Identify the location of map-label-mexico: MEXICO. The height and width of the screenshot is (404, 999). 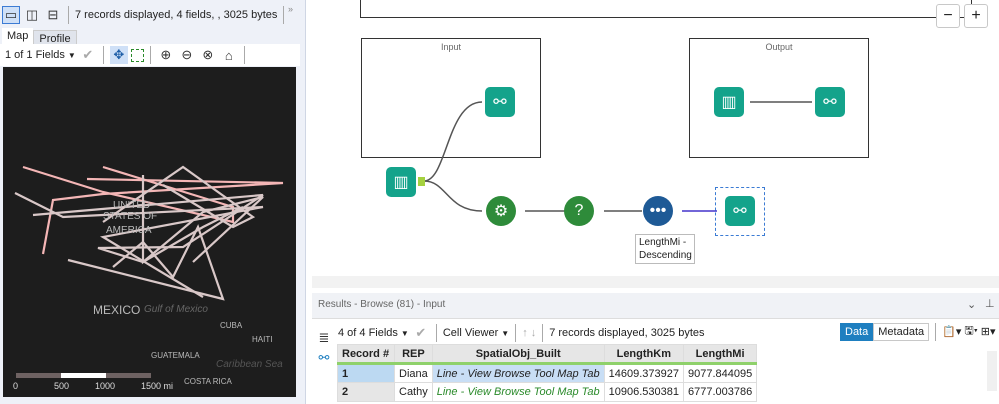
(116, 310).